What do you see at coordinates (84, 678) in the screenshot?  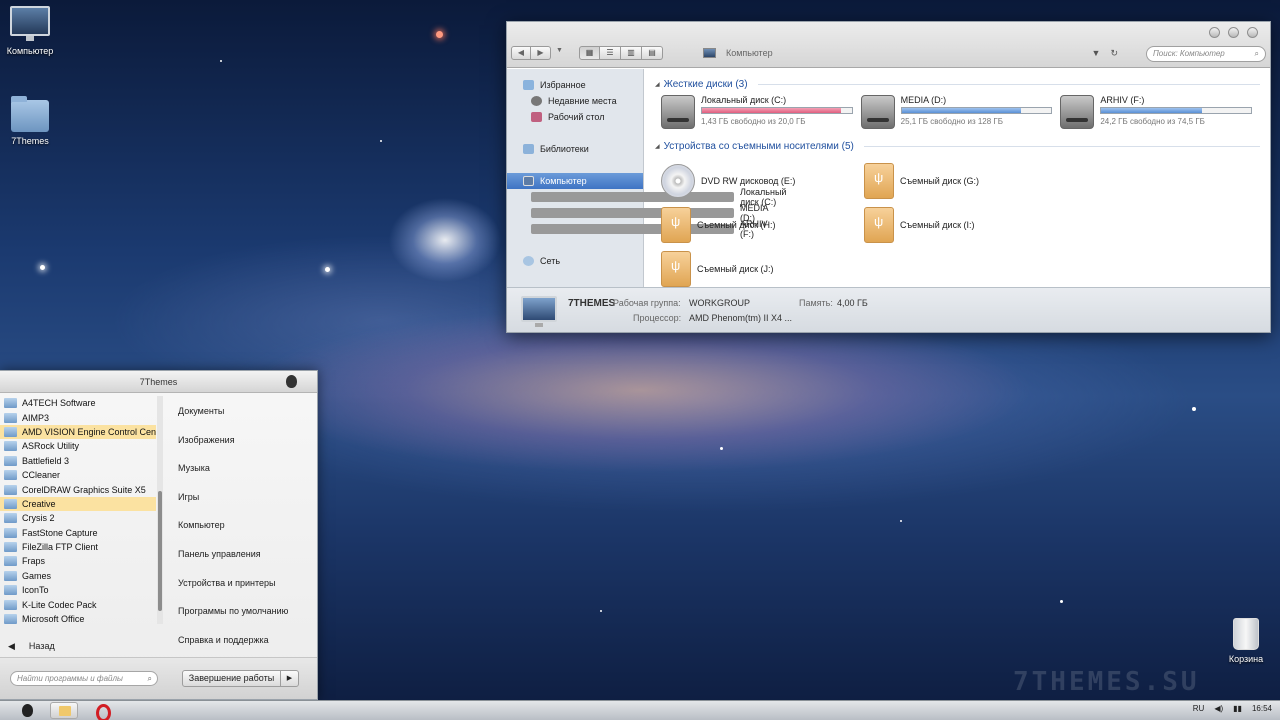 I see `program-search-input: Найти программы и файлы ⌕` at bounding box center [84, 678].